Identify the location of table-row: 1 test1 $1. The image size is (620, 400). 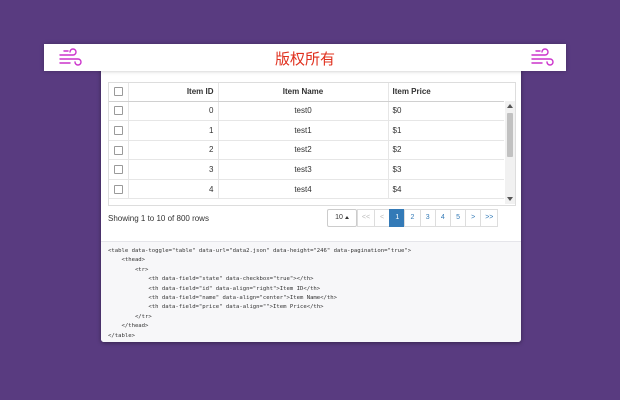
(306, 130).